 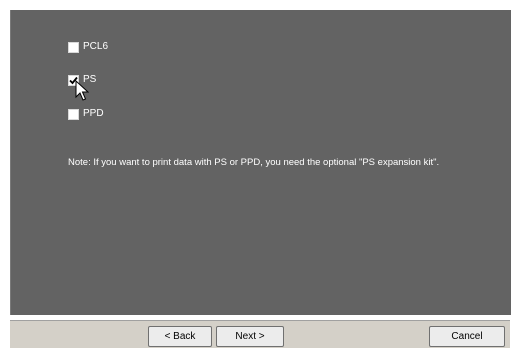 I want to click on cancel-button-label: Cancel, so click(x=467, y=336).